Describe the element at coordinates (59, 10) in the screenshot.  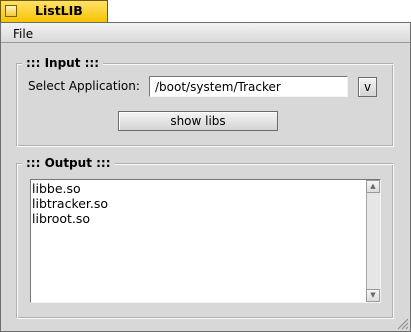
I see `window-title: ListLIB` at that location.